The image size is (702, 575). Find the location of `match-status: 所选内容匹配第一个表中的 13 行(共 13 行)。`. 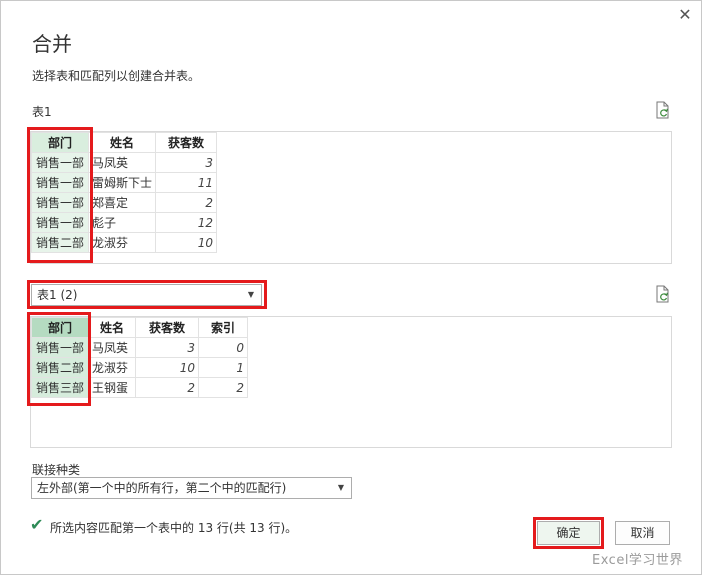

match-status: 所选内容匹配第一个表中的 13 行(共 13 行)。 is located at coordinates (174, 528).